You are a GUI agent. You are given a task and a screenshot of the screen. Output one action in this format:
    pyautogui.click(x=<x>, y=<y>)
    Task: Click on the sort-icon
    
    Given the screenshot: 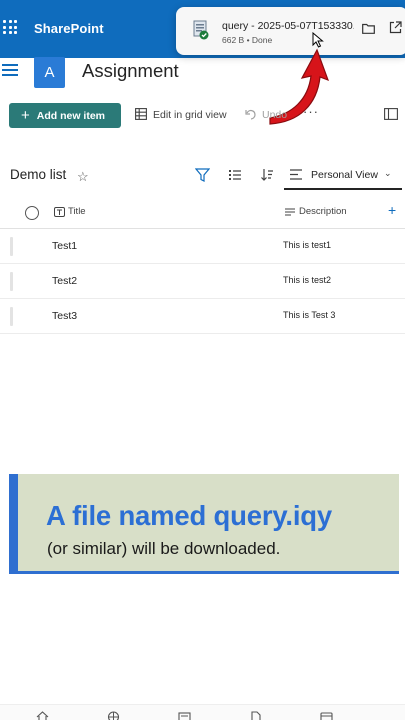 What is the action you would take?
    pyautogui.click(x=267, y=175)
    